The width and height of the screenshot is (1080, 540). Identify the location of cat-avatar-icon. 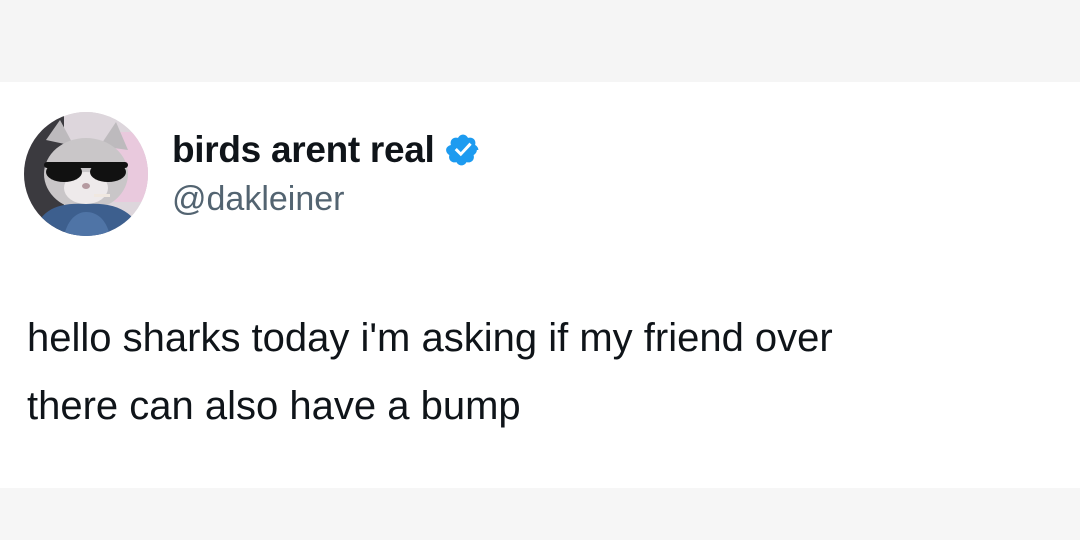
(86, 174).